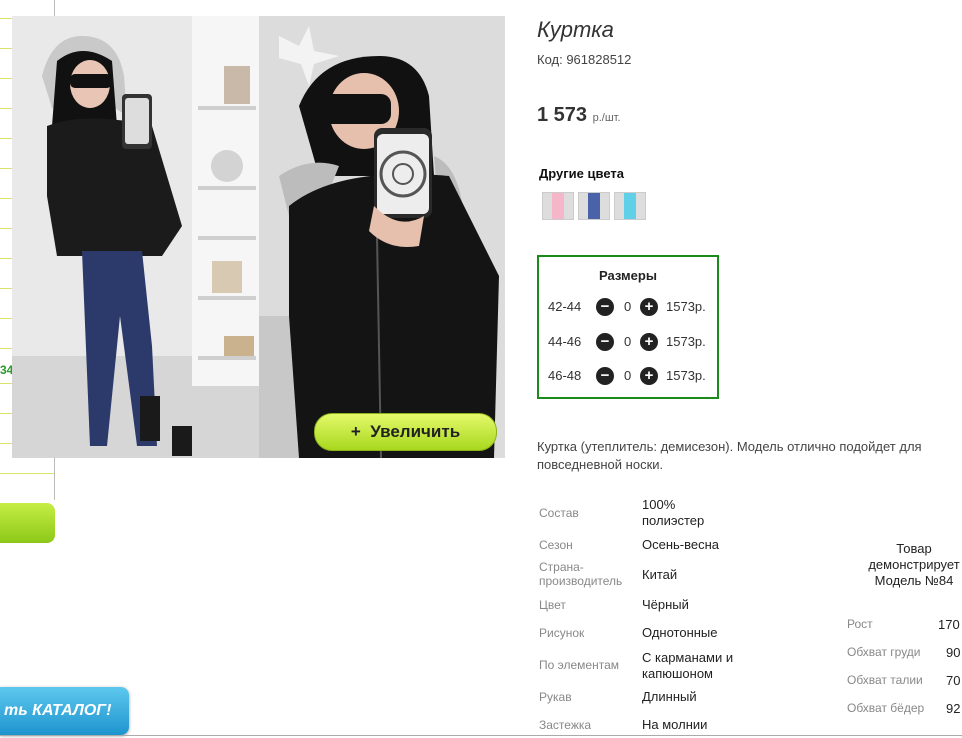 The height and width of the screenshot is (738, 962). I want to click on spec-label: Сезон, so click(556, 545).